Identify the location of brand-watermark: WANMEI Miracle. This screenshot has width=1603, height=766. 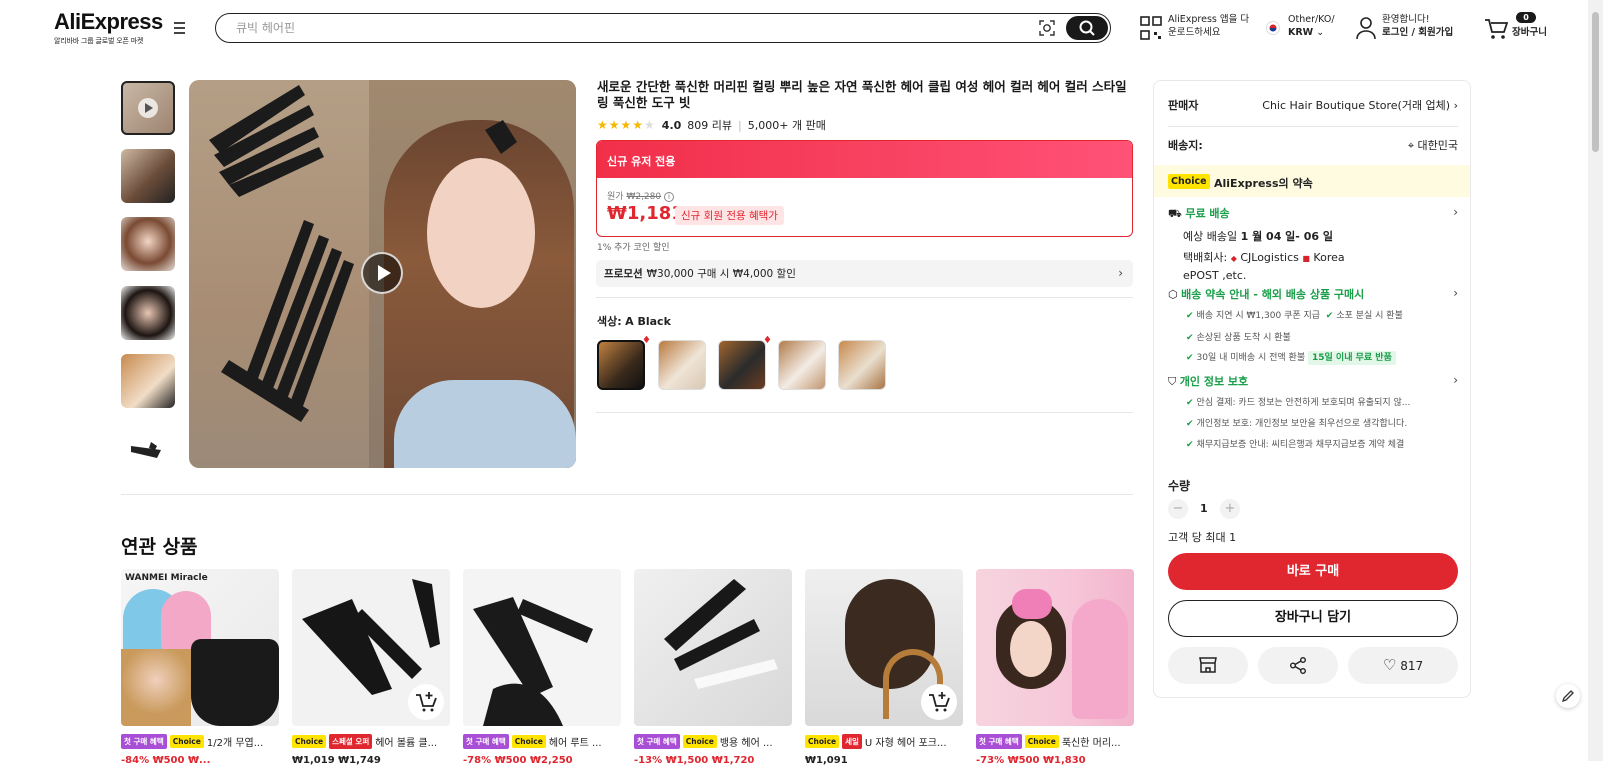
(166, 578).